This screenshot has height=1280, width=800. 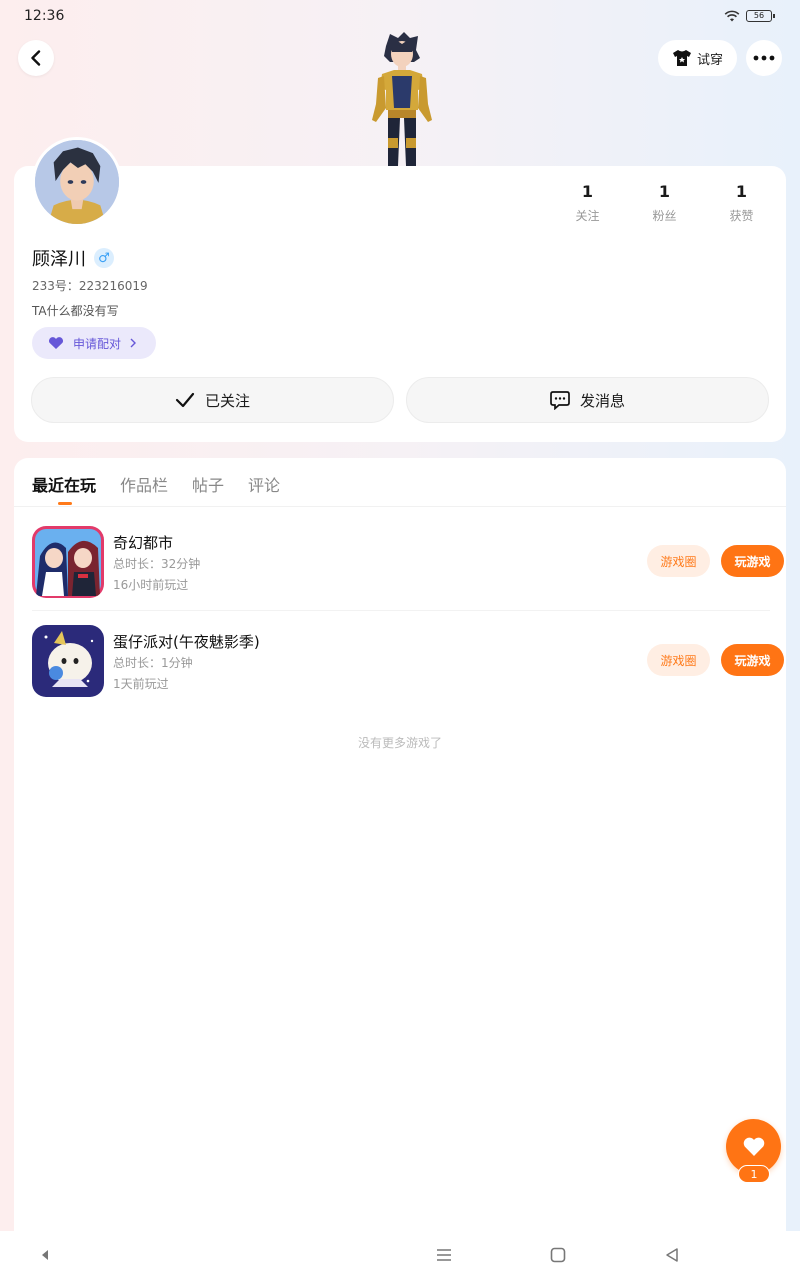 I want to click on home-square-icon, so click(x=558, y=1255).